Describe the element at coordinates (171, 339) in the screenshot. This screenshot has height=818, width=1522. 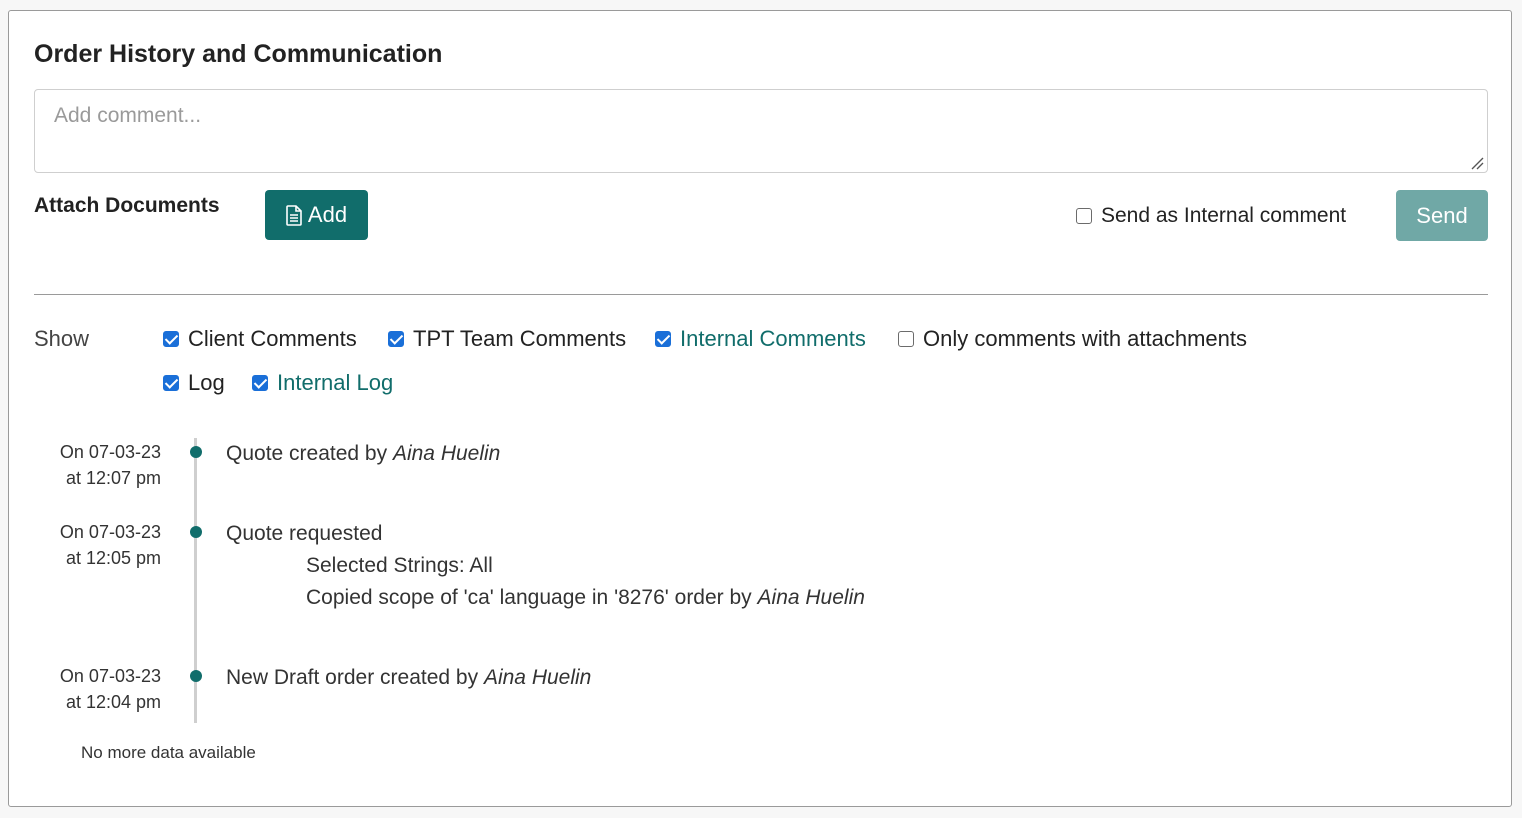
I see `filter-client-comments-checkbox` at that location.